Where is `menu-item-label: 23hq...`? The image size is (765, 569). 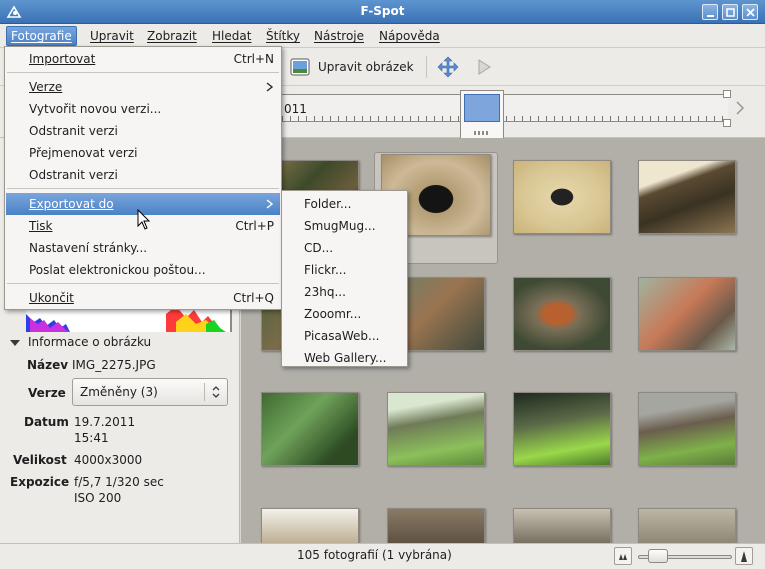 menu-item-label: 23hq... is located at coordinates (325, 292).